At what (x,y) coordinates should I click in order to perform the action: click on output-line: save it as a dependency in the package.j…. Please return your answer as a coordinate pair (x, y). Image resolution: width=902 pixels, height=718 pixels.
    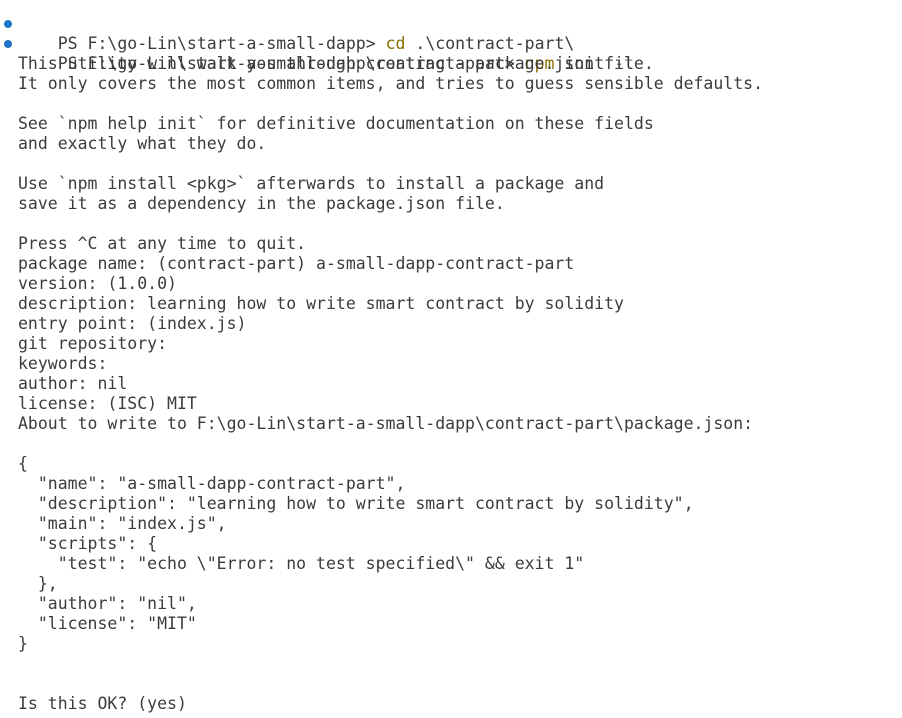
    Looking at the image, I should click on (261, 203).